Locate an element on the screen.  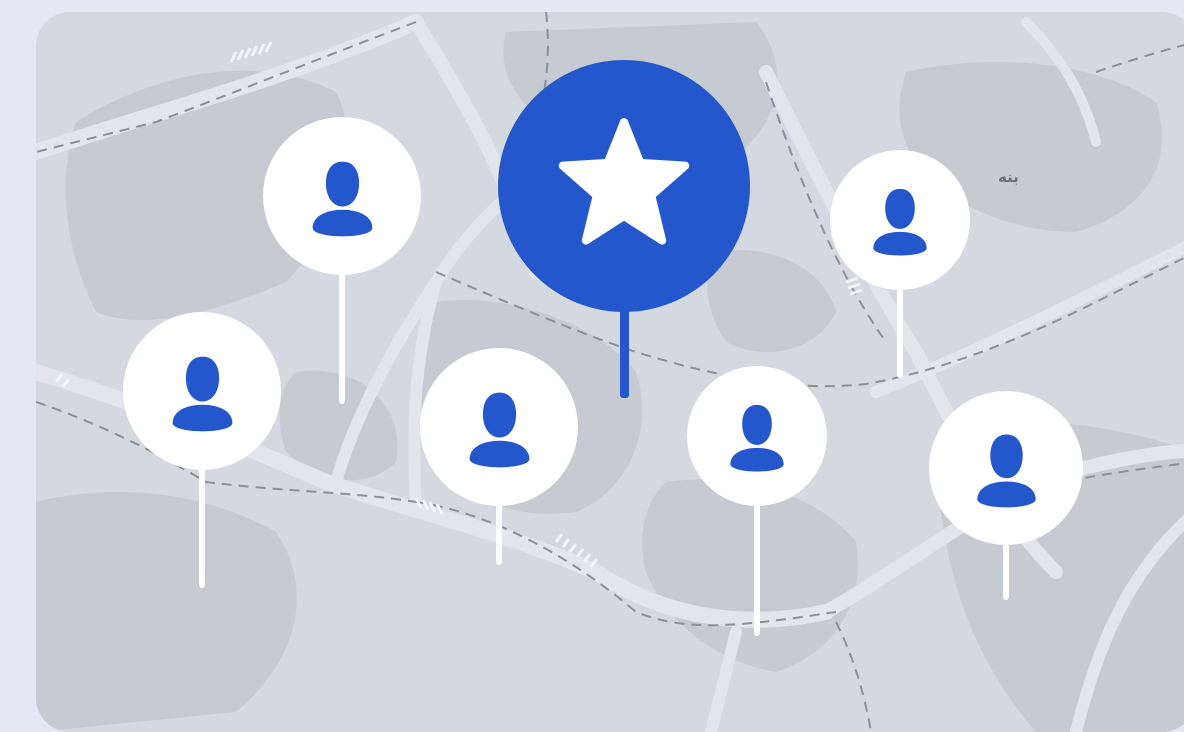
map-place-label: بنه is located at coordinates (1008, 177).